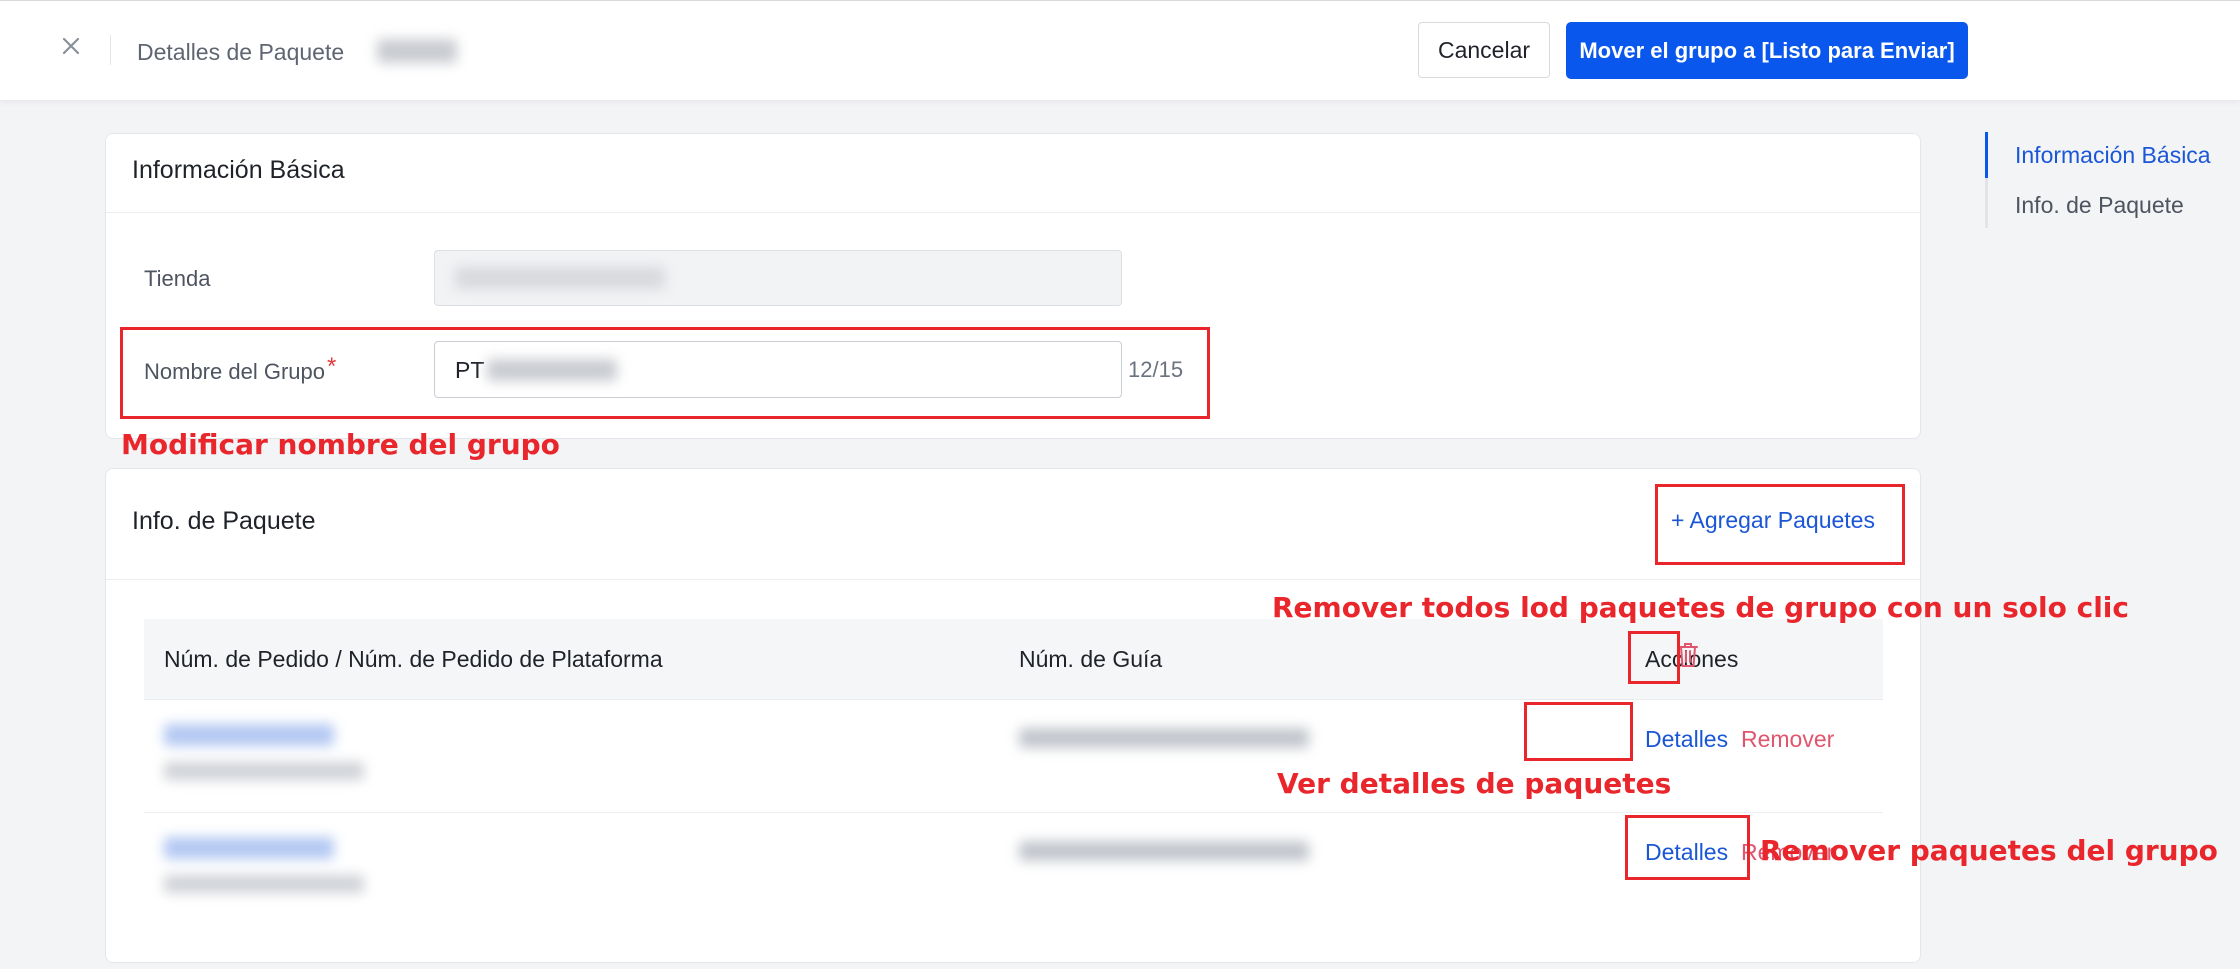 The width and height of the screenshot is (2240, 969). Describe the element at coordinates (1780, 524) in the screenshot. I see `annotation-box-add-packages` at that location.